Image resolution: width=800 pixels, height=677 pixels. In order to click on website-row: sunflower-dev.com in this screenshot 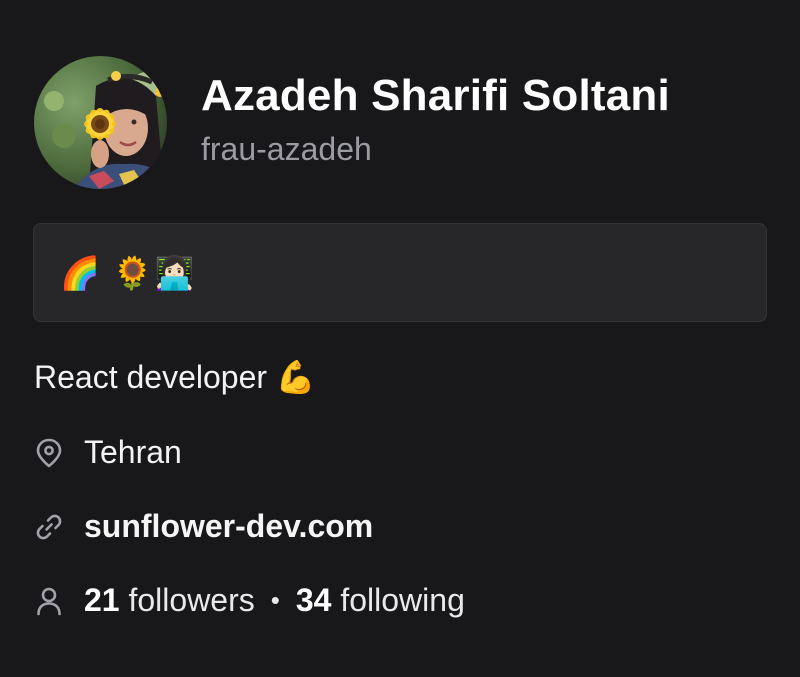, I will do `click(203, 526)`.